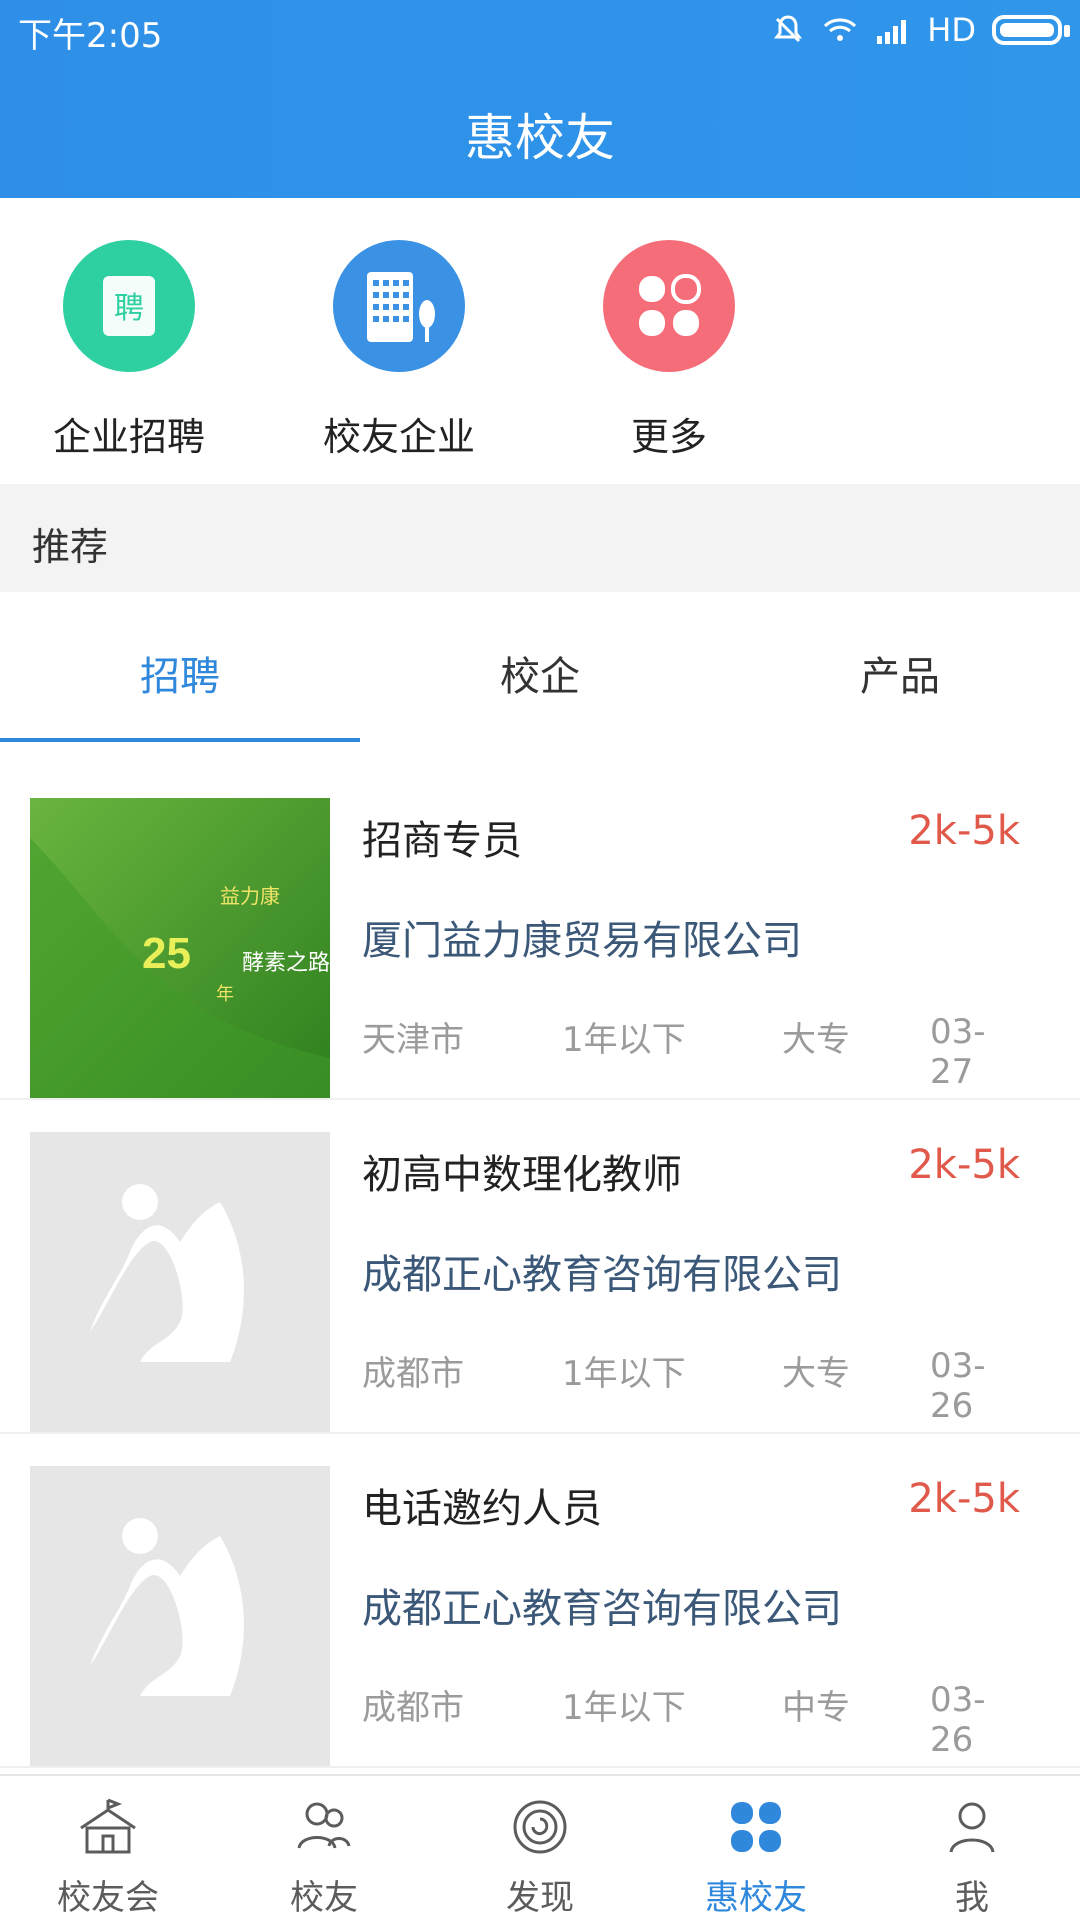  I want to click on job-city: 天津市, so click(413, 1040).